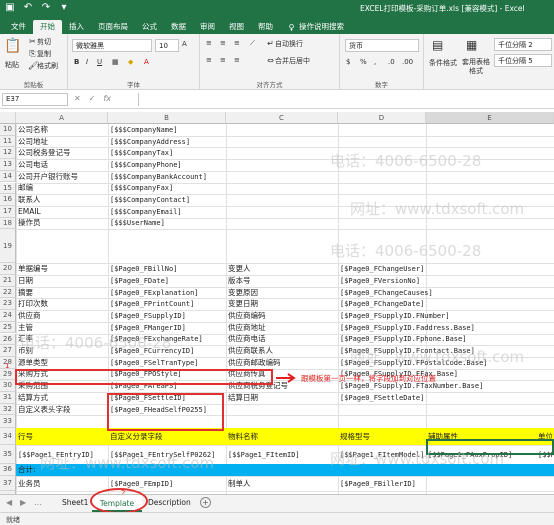  What do you see at coordinates (33, 304) in the screenshot?
I see `cell-a-23: 打印次数` at bounding box center [33, 304].